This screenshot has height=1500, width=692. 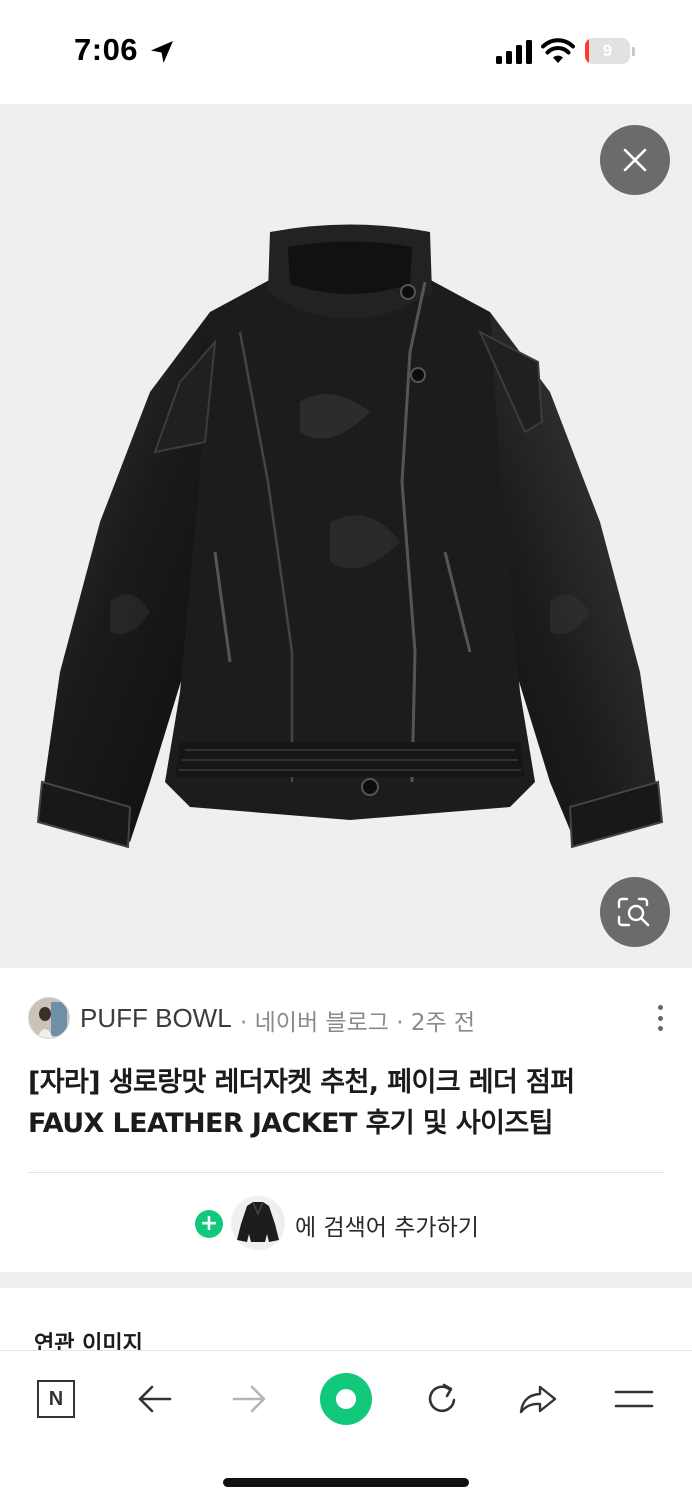 I want to click on avatar, so click(x=49, y=1018).